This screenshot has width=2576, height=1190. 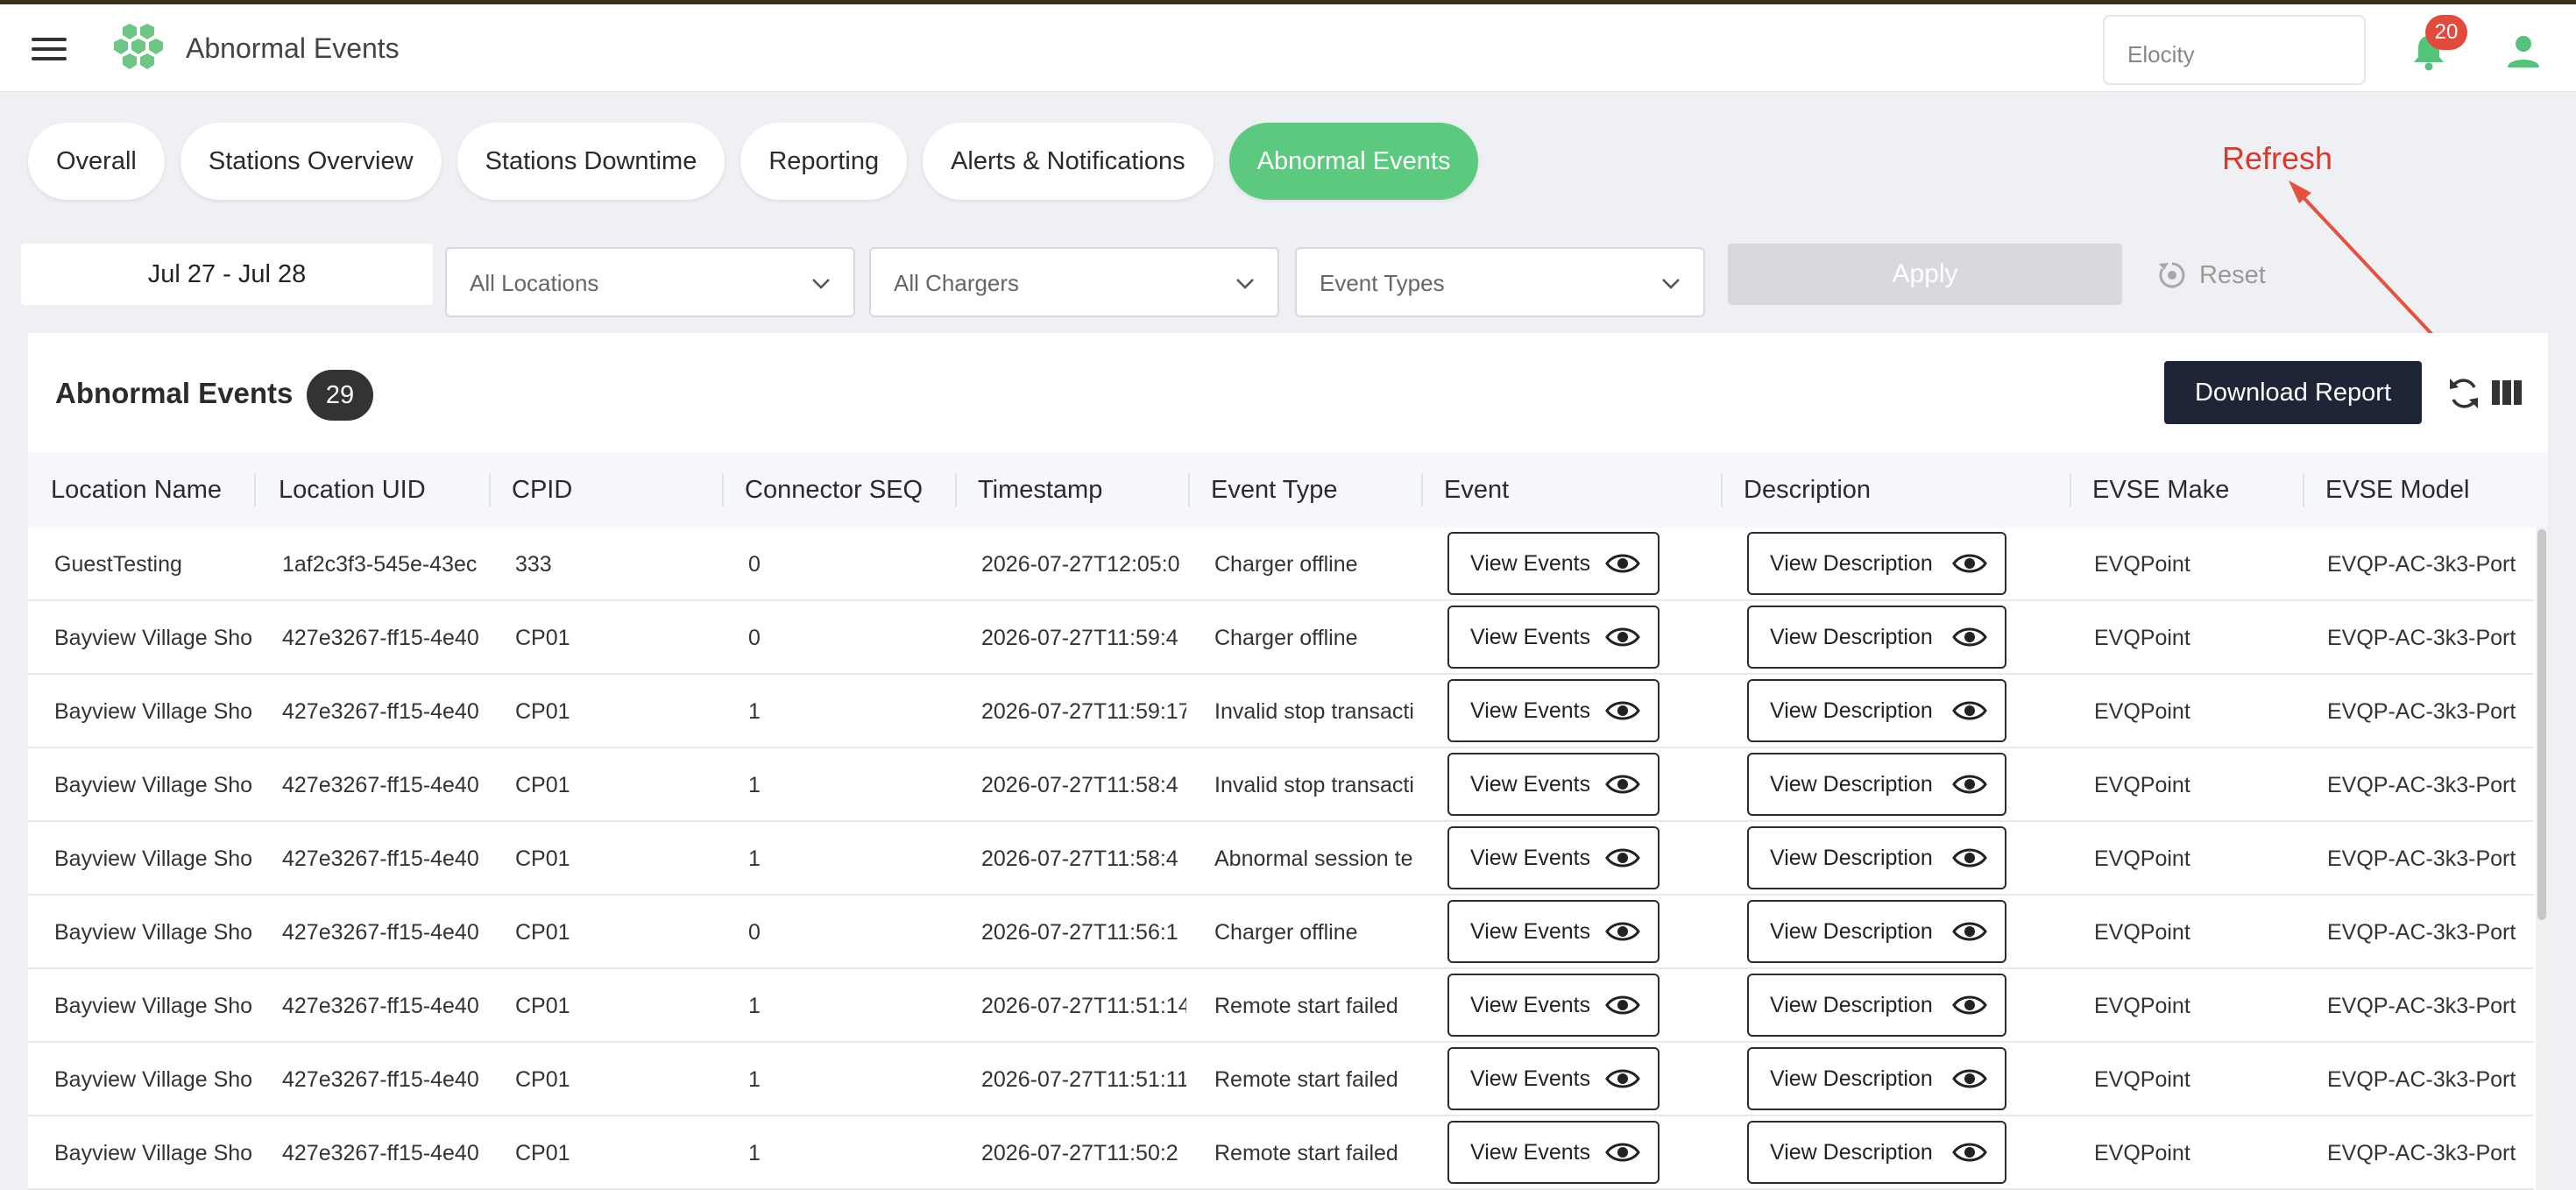 I want to click on tab-abnormal-events: Abnormal Events, so click(x=1353, y=161).